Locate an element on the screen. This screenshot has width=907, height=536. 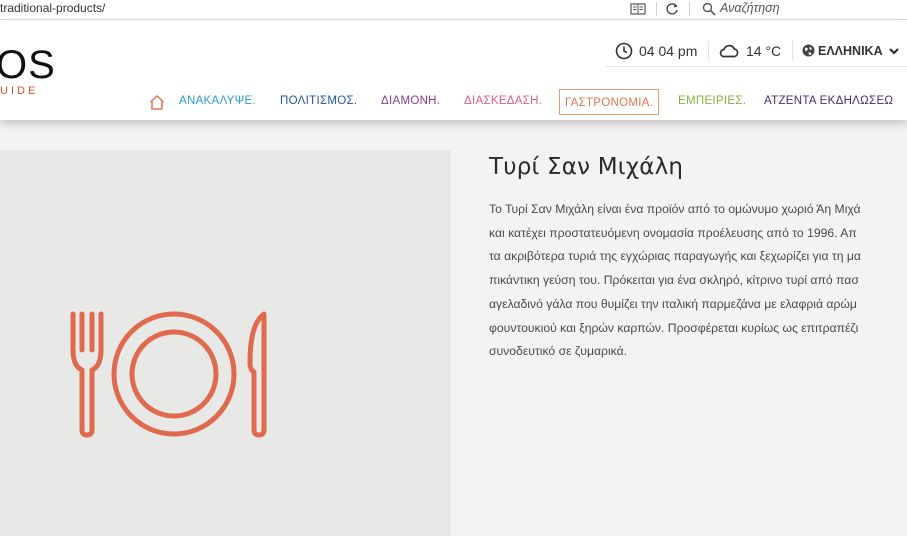
chevron-down-icon is located at coordinates (893, 51).